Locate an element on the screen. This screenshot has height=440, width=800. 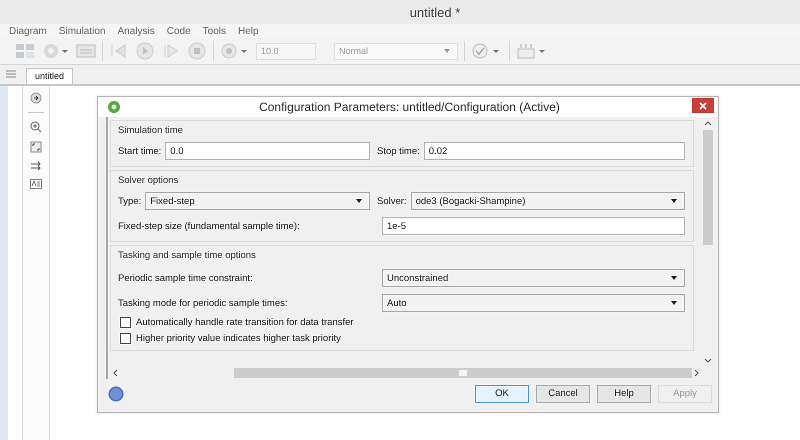
field-label: Tasking mode for periodic sample times: is located at coordinates (203, 303).